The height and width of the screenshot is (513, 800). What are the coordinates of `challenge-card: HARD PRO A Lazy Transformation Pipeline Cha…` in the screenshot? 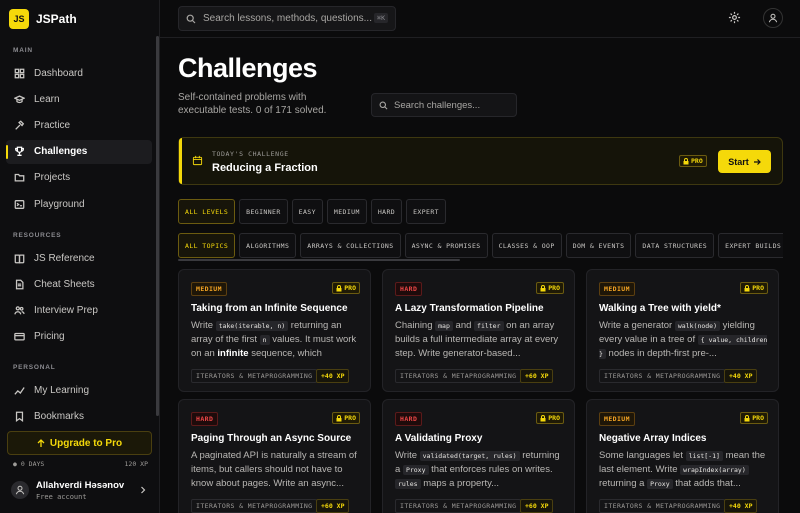 It's located at (478, 330).